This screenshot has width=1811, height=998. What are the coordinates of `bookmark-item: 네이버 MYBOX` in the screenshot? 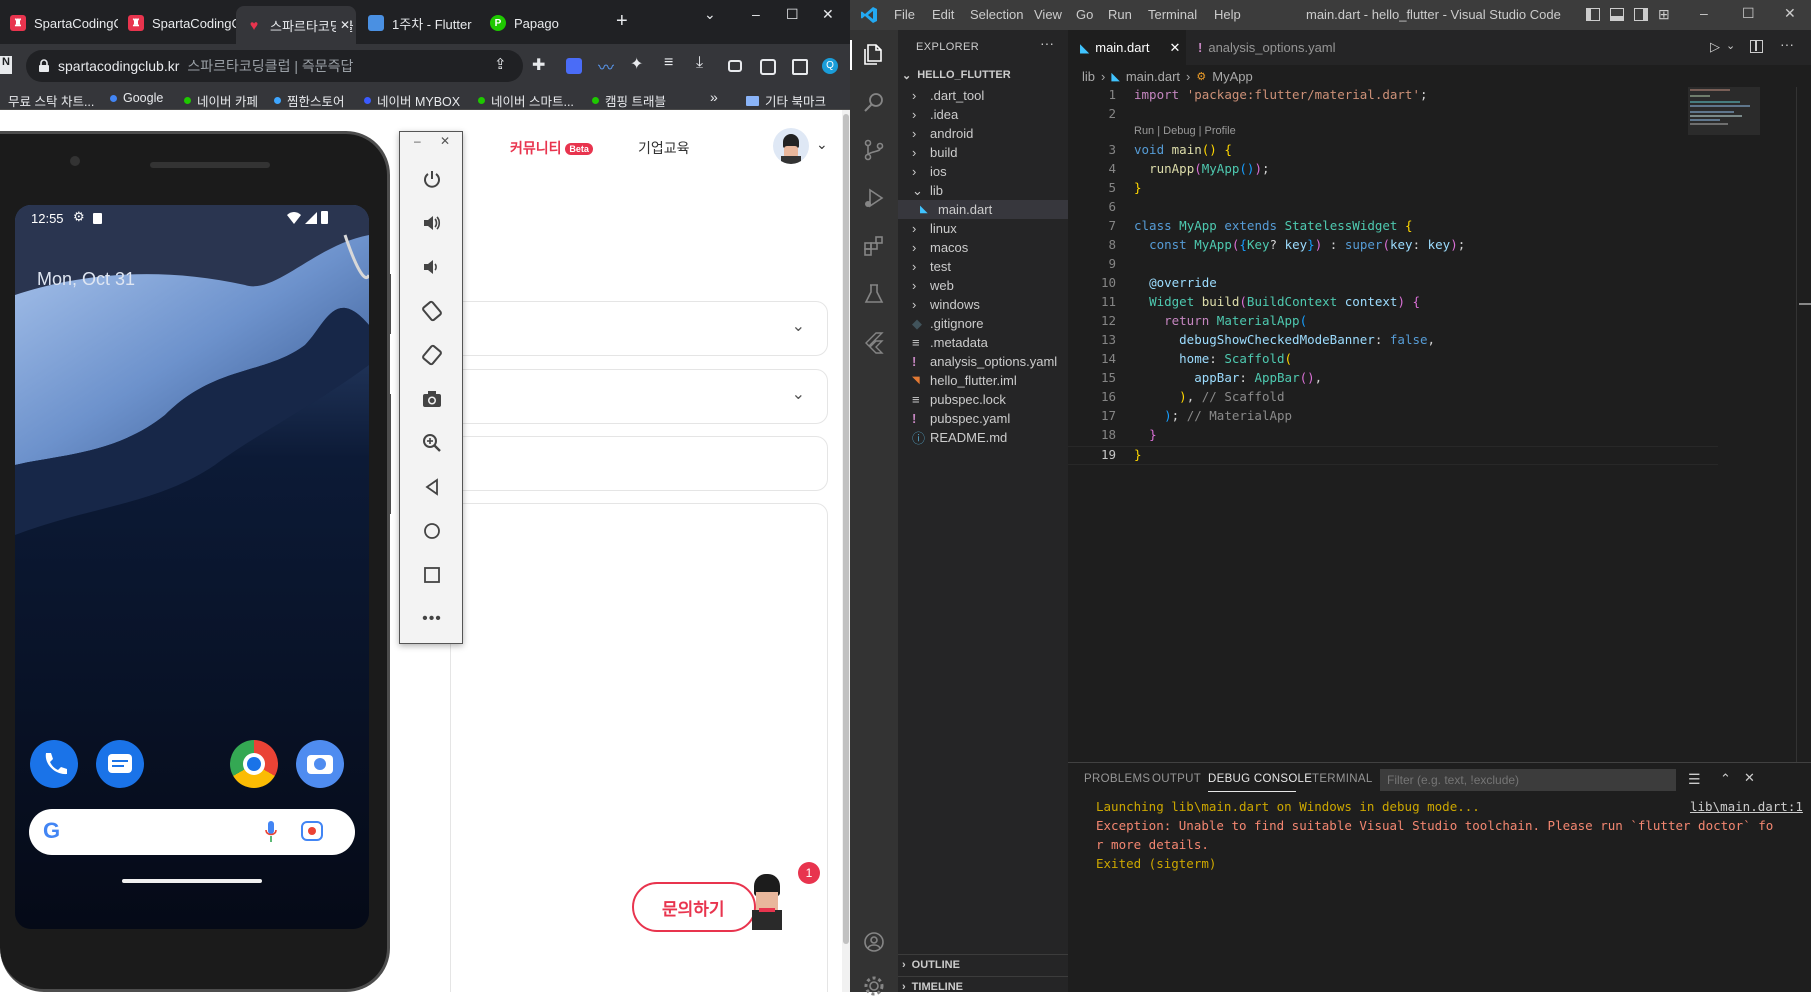 It's located at (412, 100).